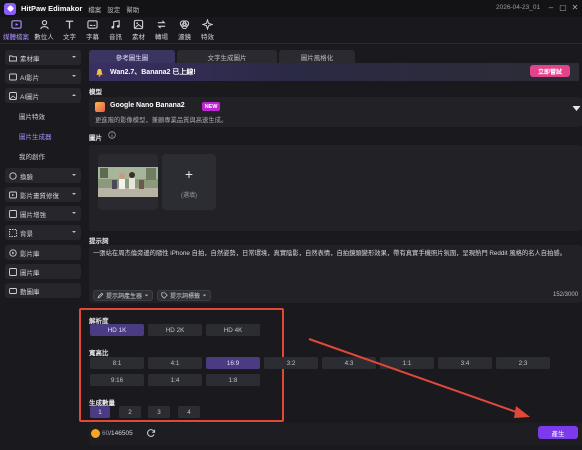  I want to click on tool-media: 媒體檔案, so click(16, 29).